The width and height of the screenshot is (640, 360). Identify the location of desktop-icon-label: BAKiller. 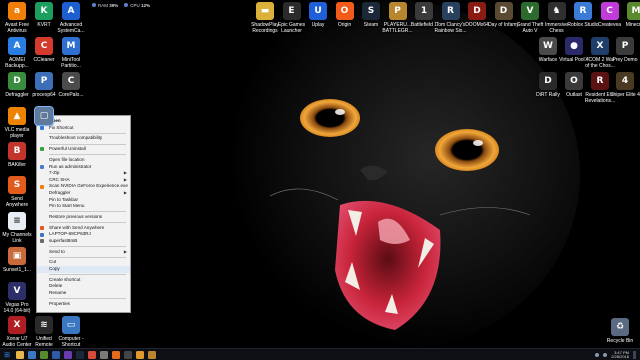
(17, 165).